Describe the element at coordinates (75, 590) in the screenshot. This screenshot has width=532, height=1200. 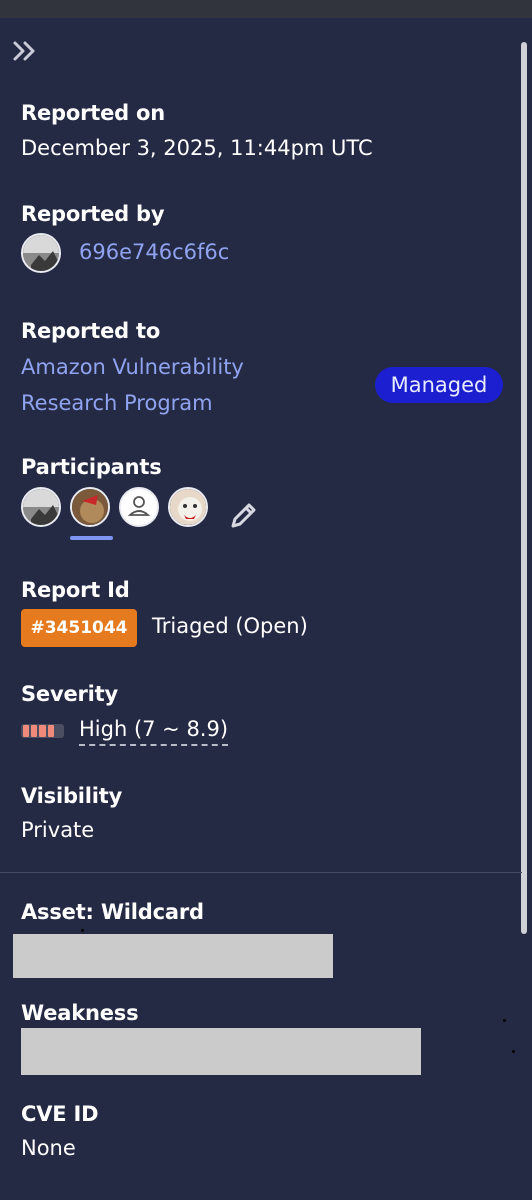
I see `report-id-label: Report Id` at that location.